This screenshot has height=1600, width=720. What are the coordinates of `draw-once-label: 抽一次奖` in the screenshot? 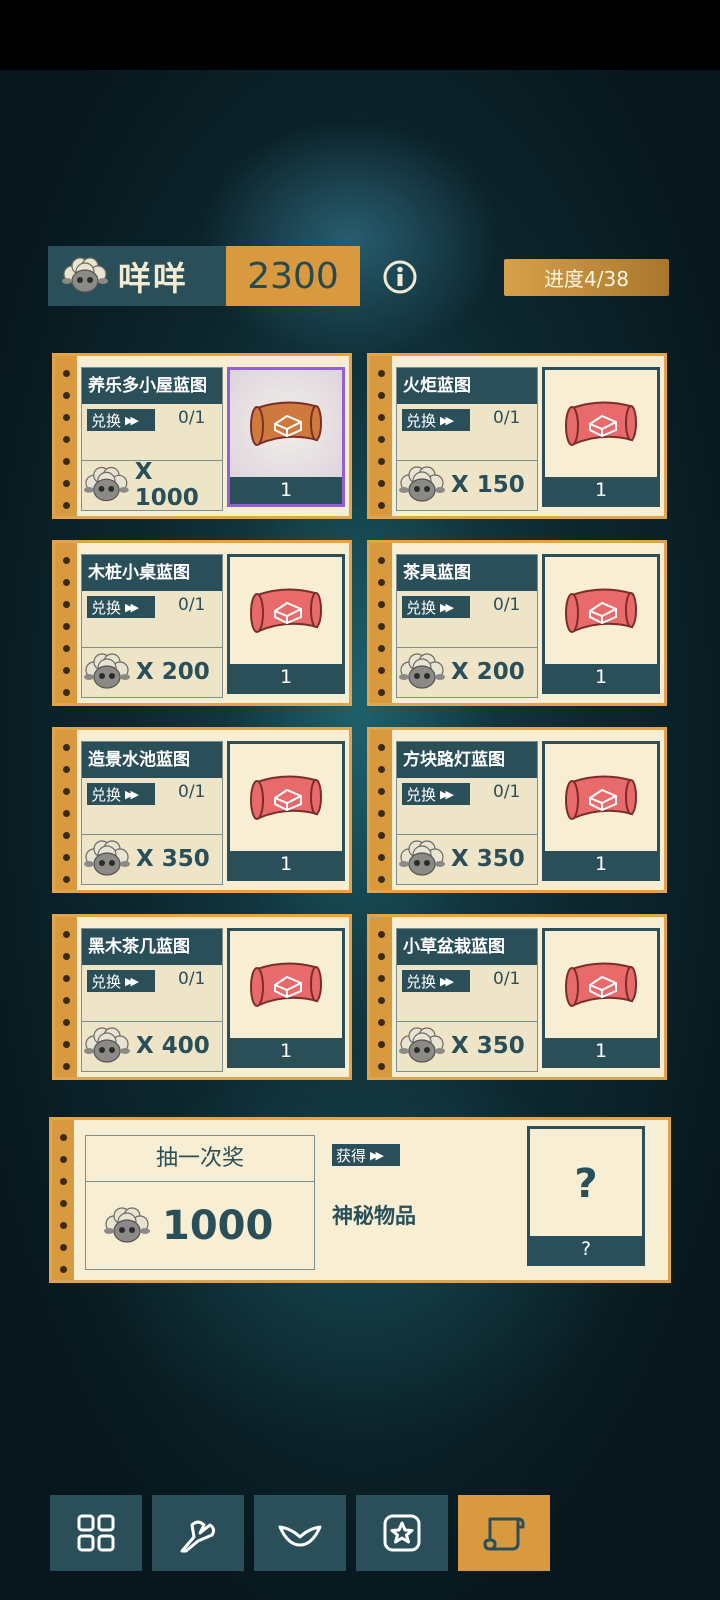 It's located at (200, 1159).